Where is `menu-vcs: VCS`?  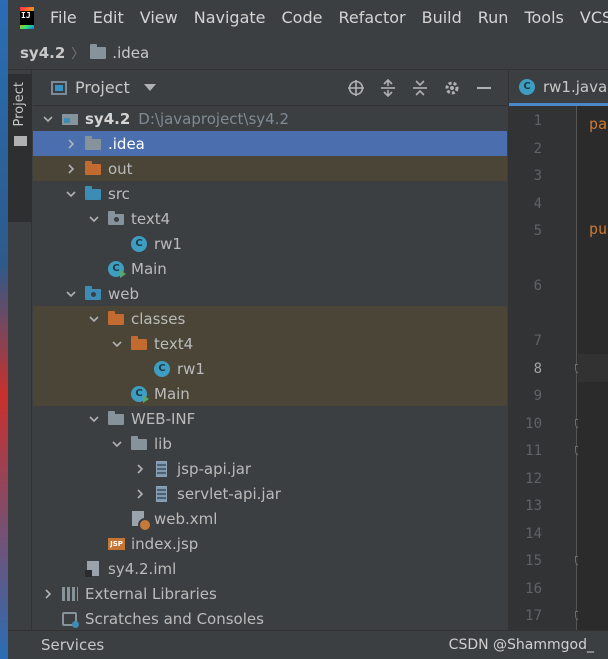 menu-vcs: VCS is located at coordinates (590, 18).